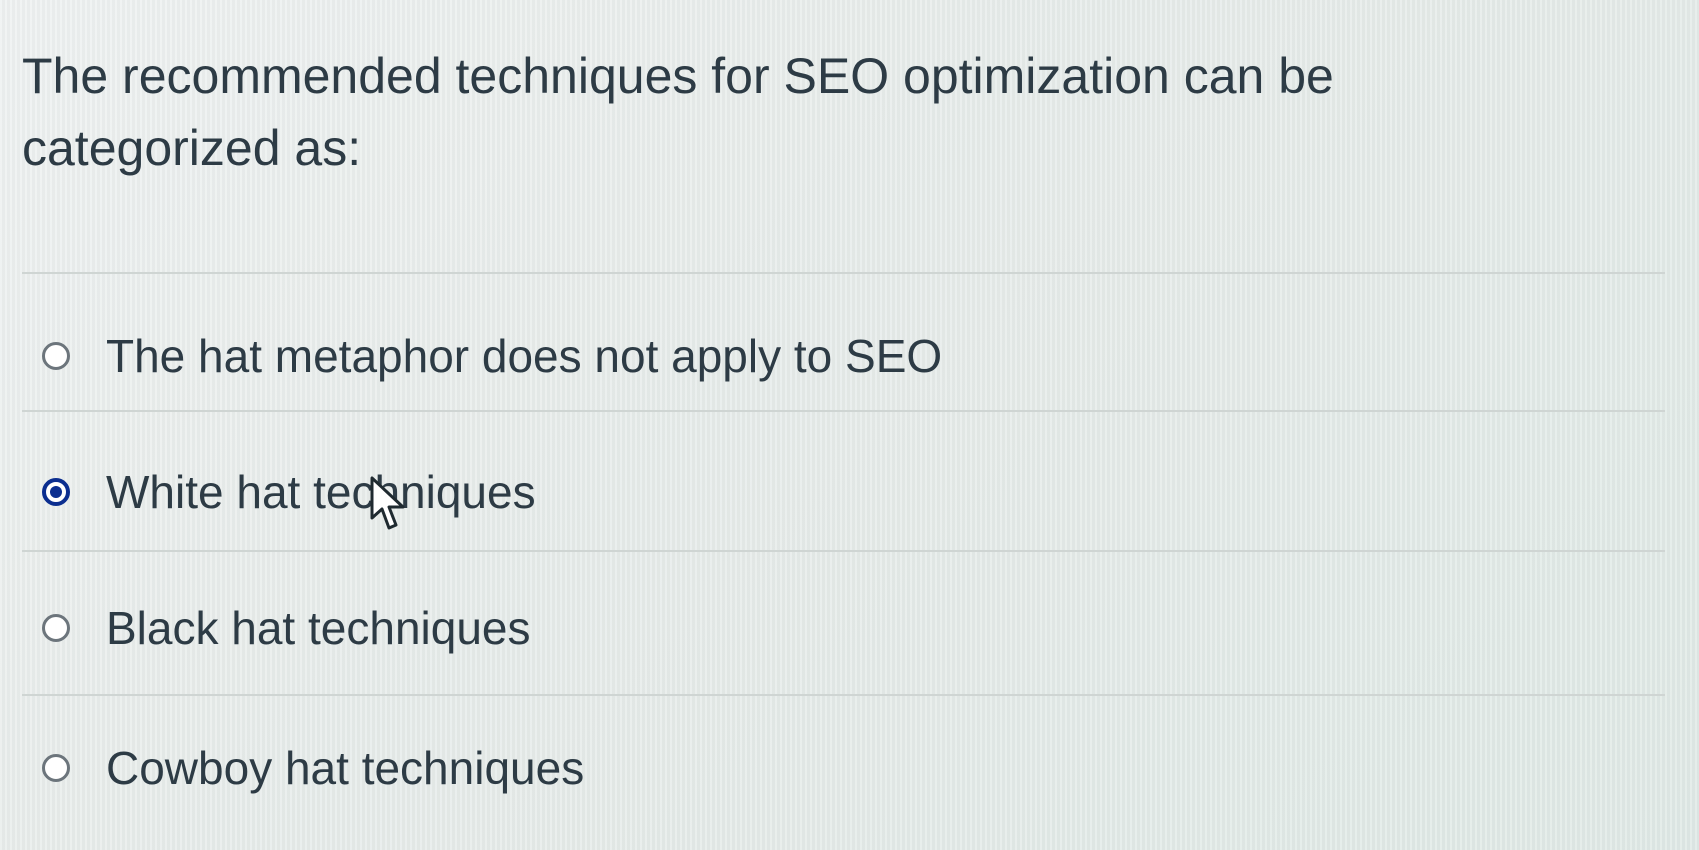  I want to click on answer-label: Black hat techniques, so click(318, 628).